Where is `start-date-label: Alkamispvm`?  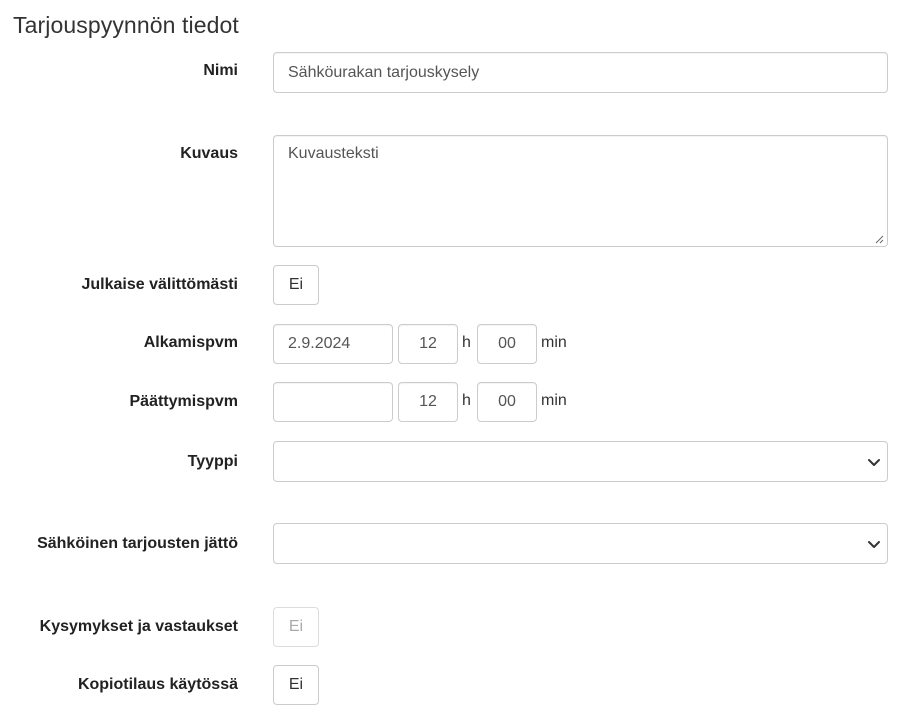
start-date-label: Alkamispvm is located at coordinates (190, 342).